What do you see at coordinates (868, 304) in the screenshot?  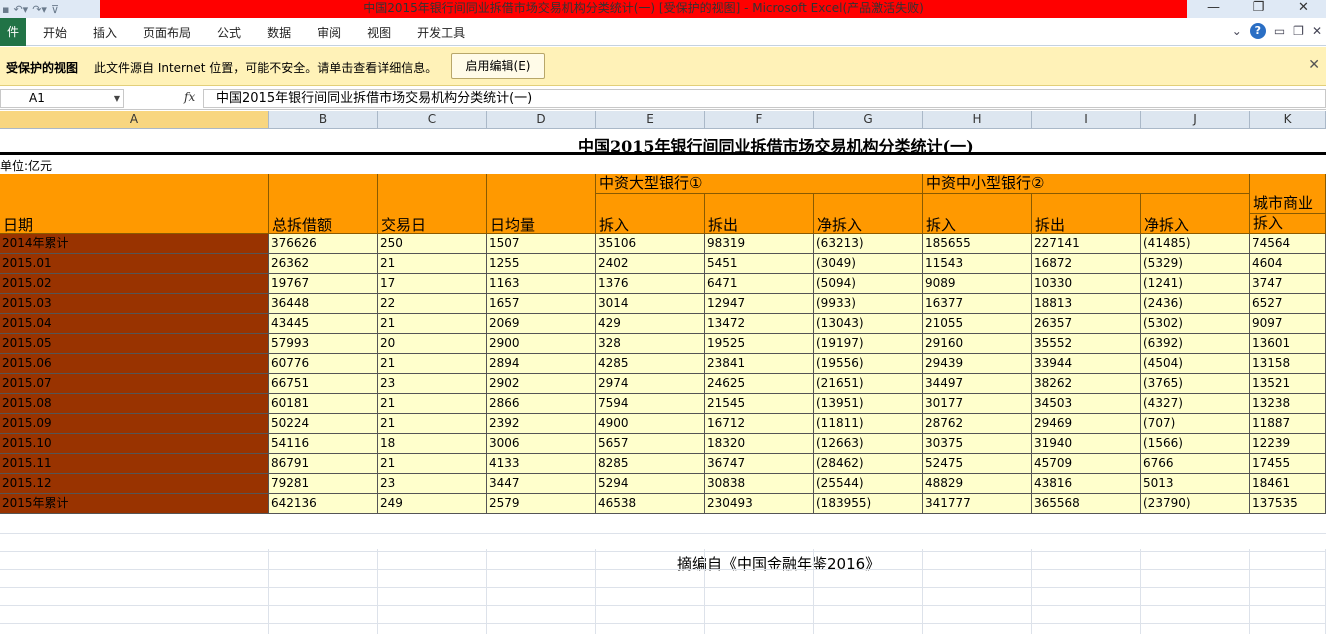 I see `data-cell: (9933)` at bounding box center [868, 304].